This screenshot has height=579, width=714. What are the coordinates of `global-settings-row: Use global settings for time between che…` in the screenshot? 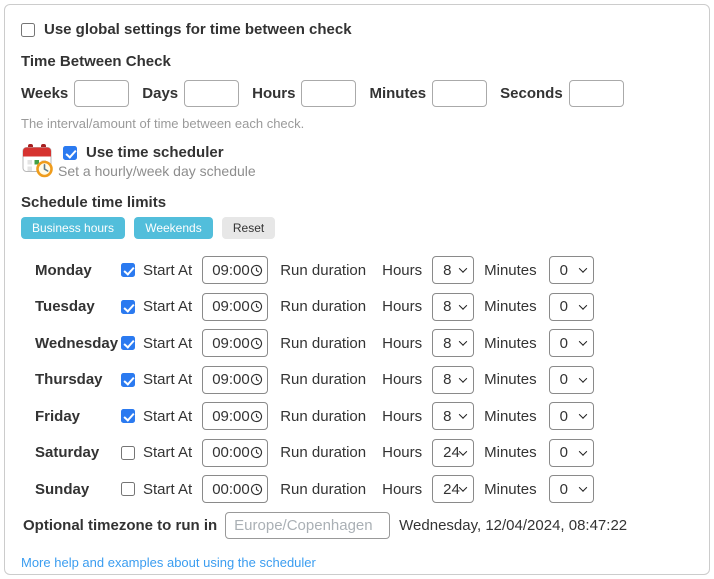 It's located at (357, 29).